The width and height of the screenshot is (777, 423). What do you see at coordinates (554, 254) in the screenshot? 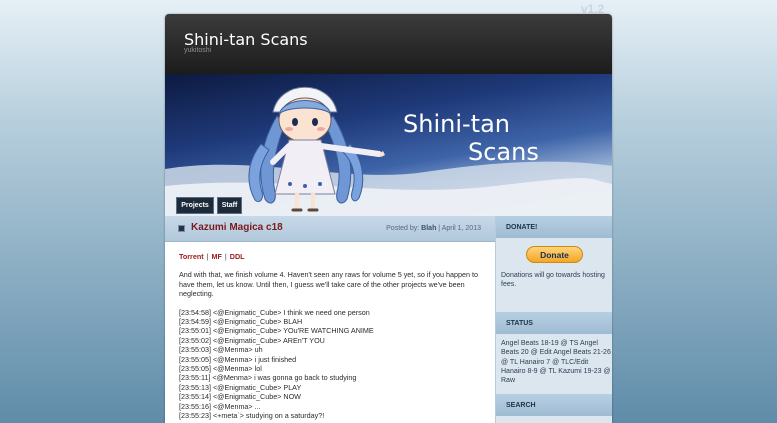
I see `donate-button: Donate` at bounding box center [554, 254].